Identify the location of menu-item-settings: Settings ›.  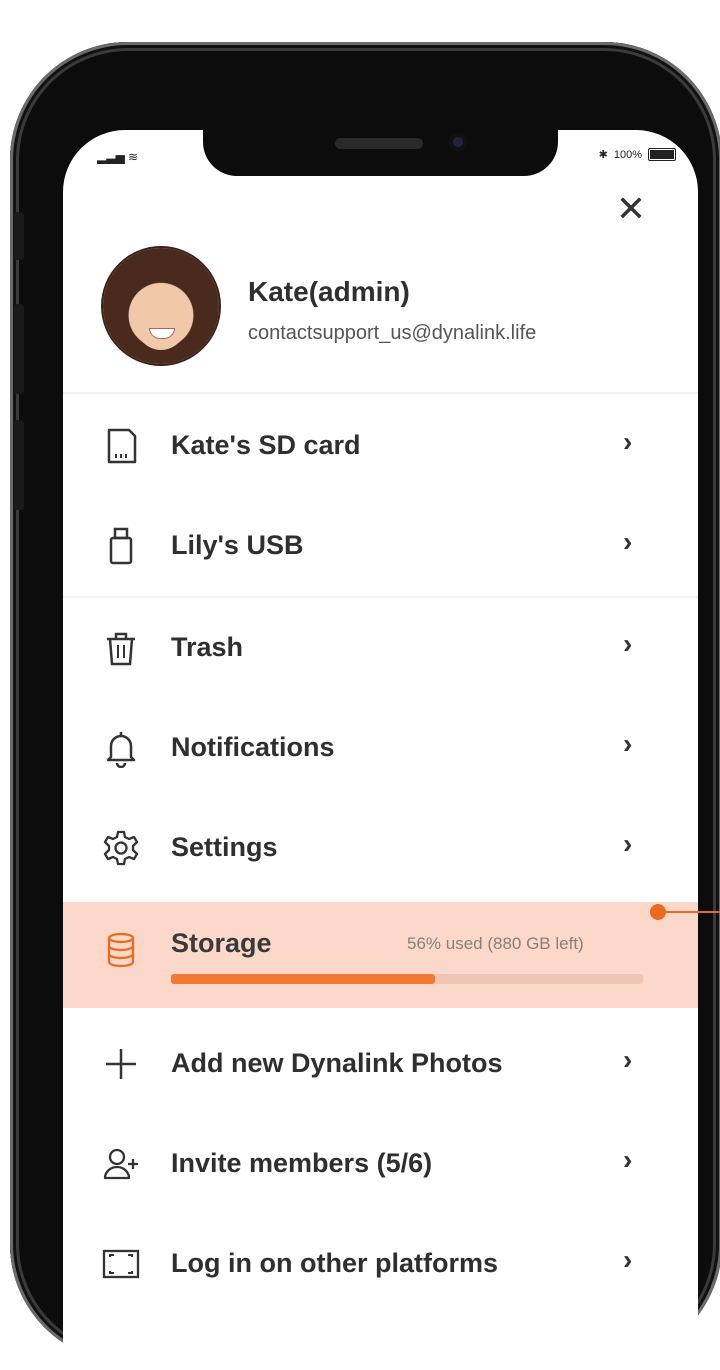
(380, 848).